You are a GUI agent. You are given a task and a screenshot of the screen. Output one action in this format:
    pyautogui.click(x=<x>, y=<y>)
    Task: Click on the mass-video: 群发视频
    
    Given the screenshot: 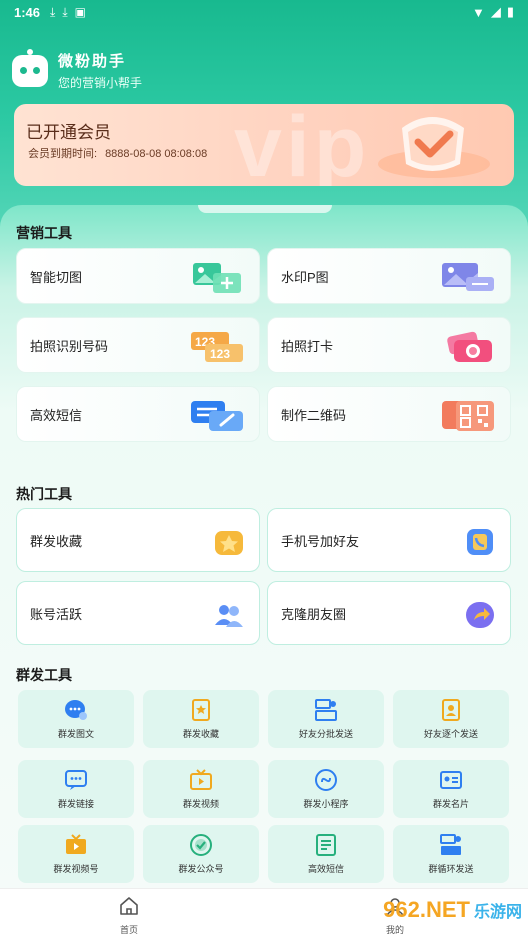 What is the action you would take?
    pyautogui.click(x=201, y=789)
    